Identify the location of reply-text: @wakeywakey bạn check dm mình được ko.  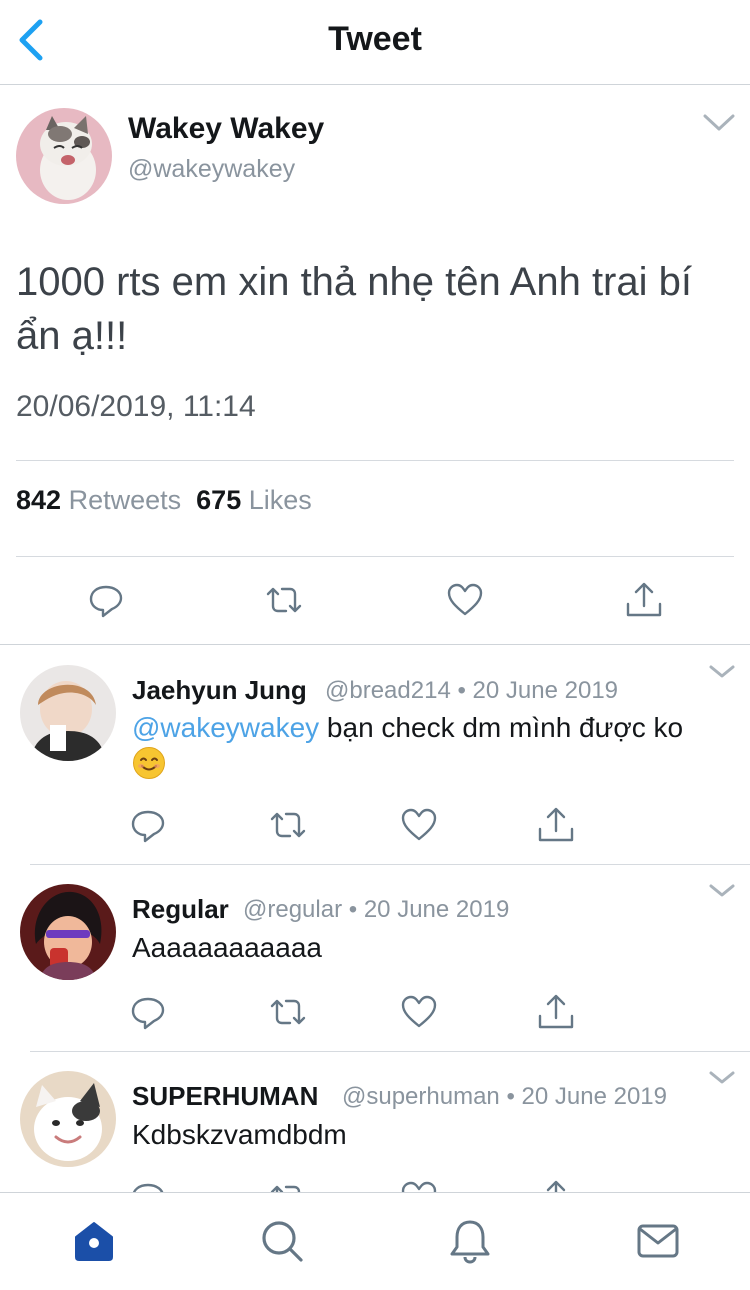
(422, 746).